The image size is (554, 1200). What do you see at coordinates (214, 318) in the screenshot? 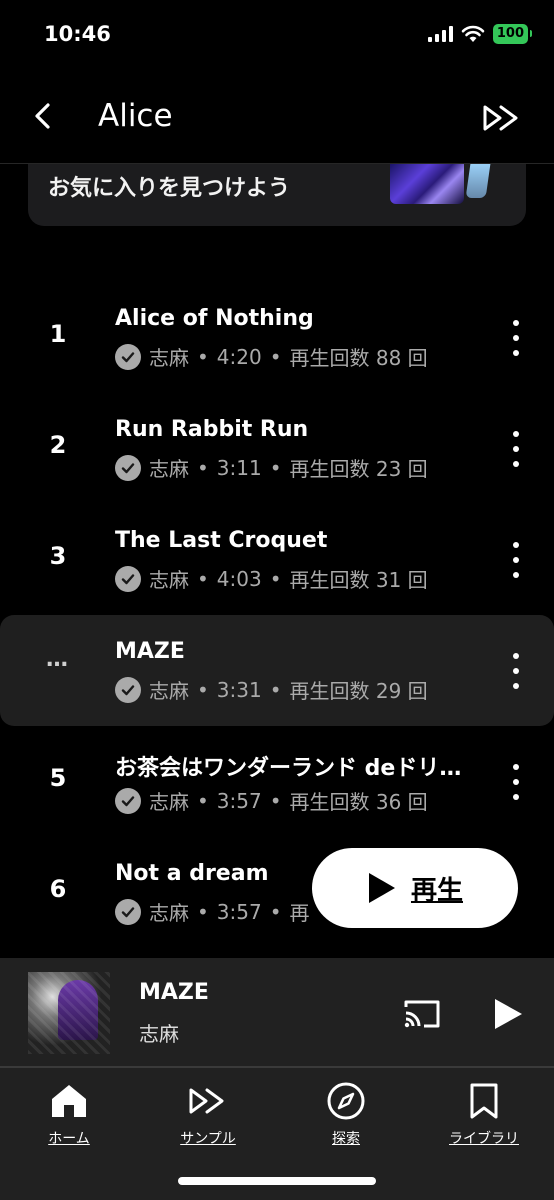
I see `track-title: Alice of Nothing` at bounding box center [214, 318].